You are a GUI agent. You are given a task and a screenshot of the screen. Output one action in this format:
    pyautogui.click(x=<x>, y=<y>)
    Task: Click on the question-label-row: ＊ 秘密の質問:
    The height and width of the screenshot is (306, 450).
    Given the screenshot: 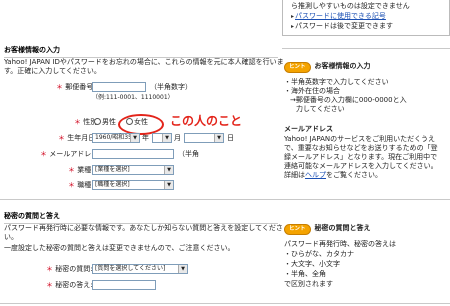 What is the action you would take?
    pyautogui.click(x=69, y=269)
    